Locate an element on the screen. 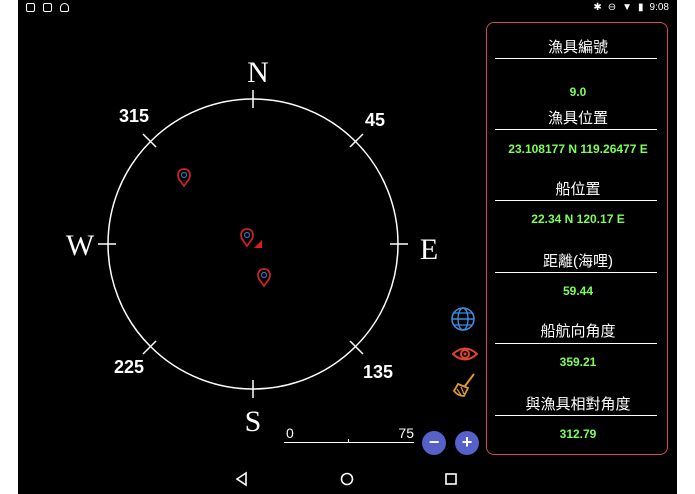 The width and height of the screenshot is (695, 494). gear-position-row: 漁具位置 23.108177 N 119.26477 E is located at coordinates (578, 133).